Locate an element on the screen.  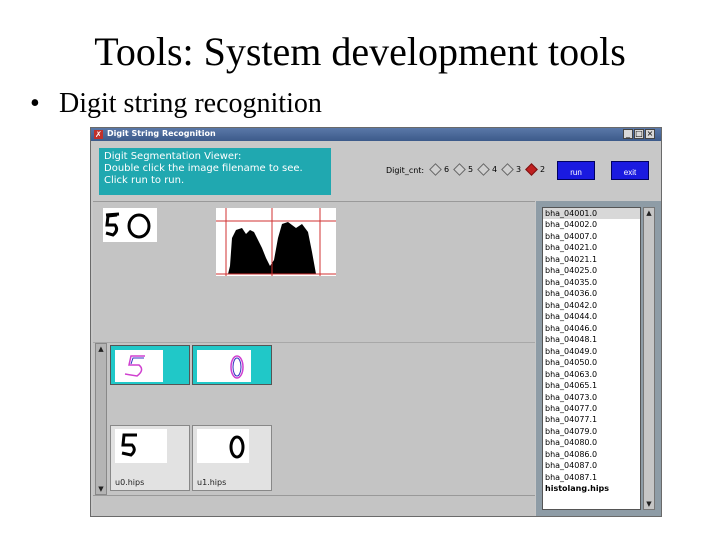
file-list-item: bha_04050.0 is located at coordinates (591, 362).